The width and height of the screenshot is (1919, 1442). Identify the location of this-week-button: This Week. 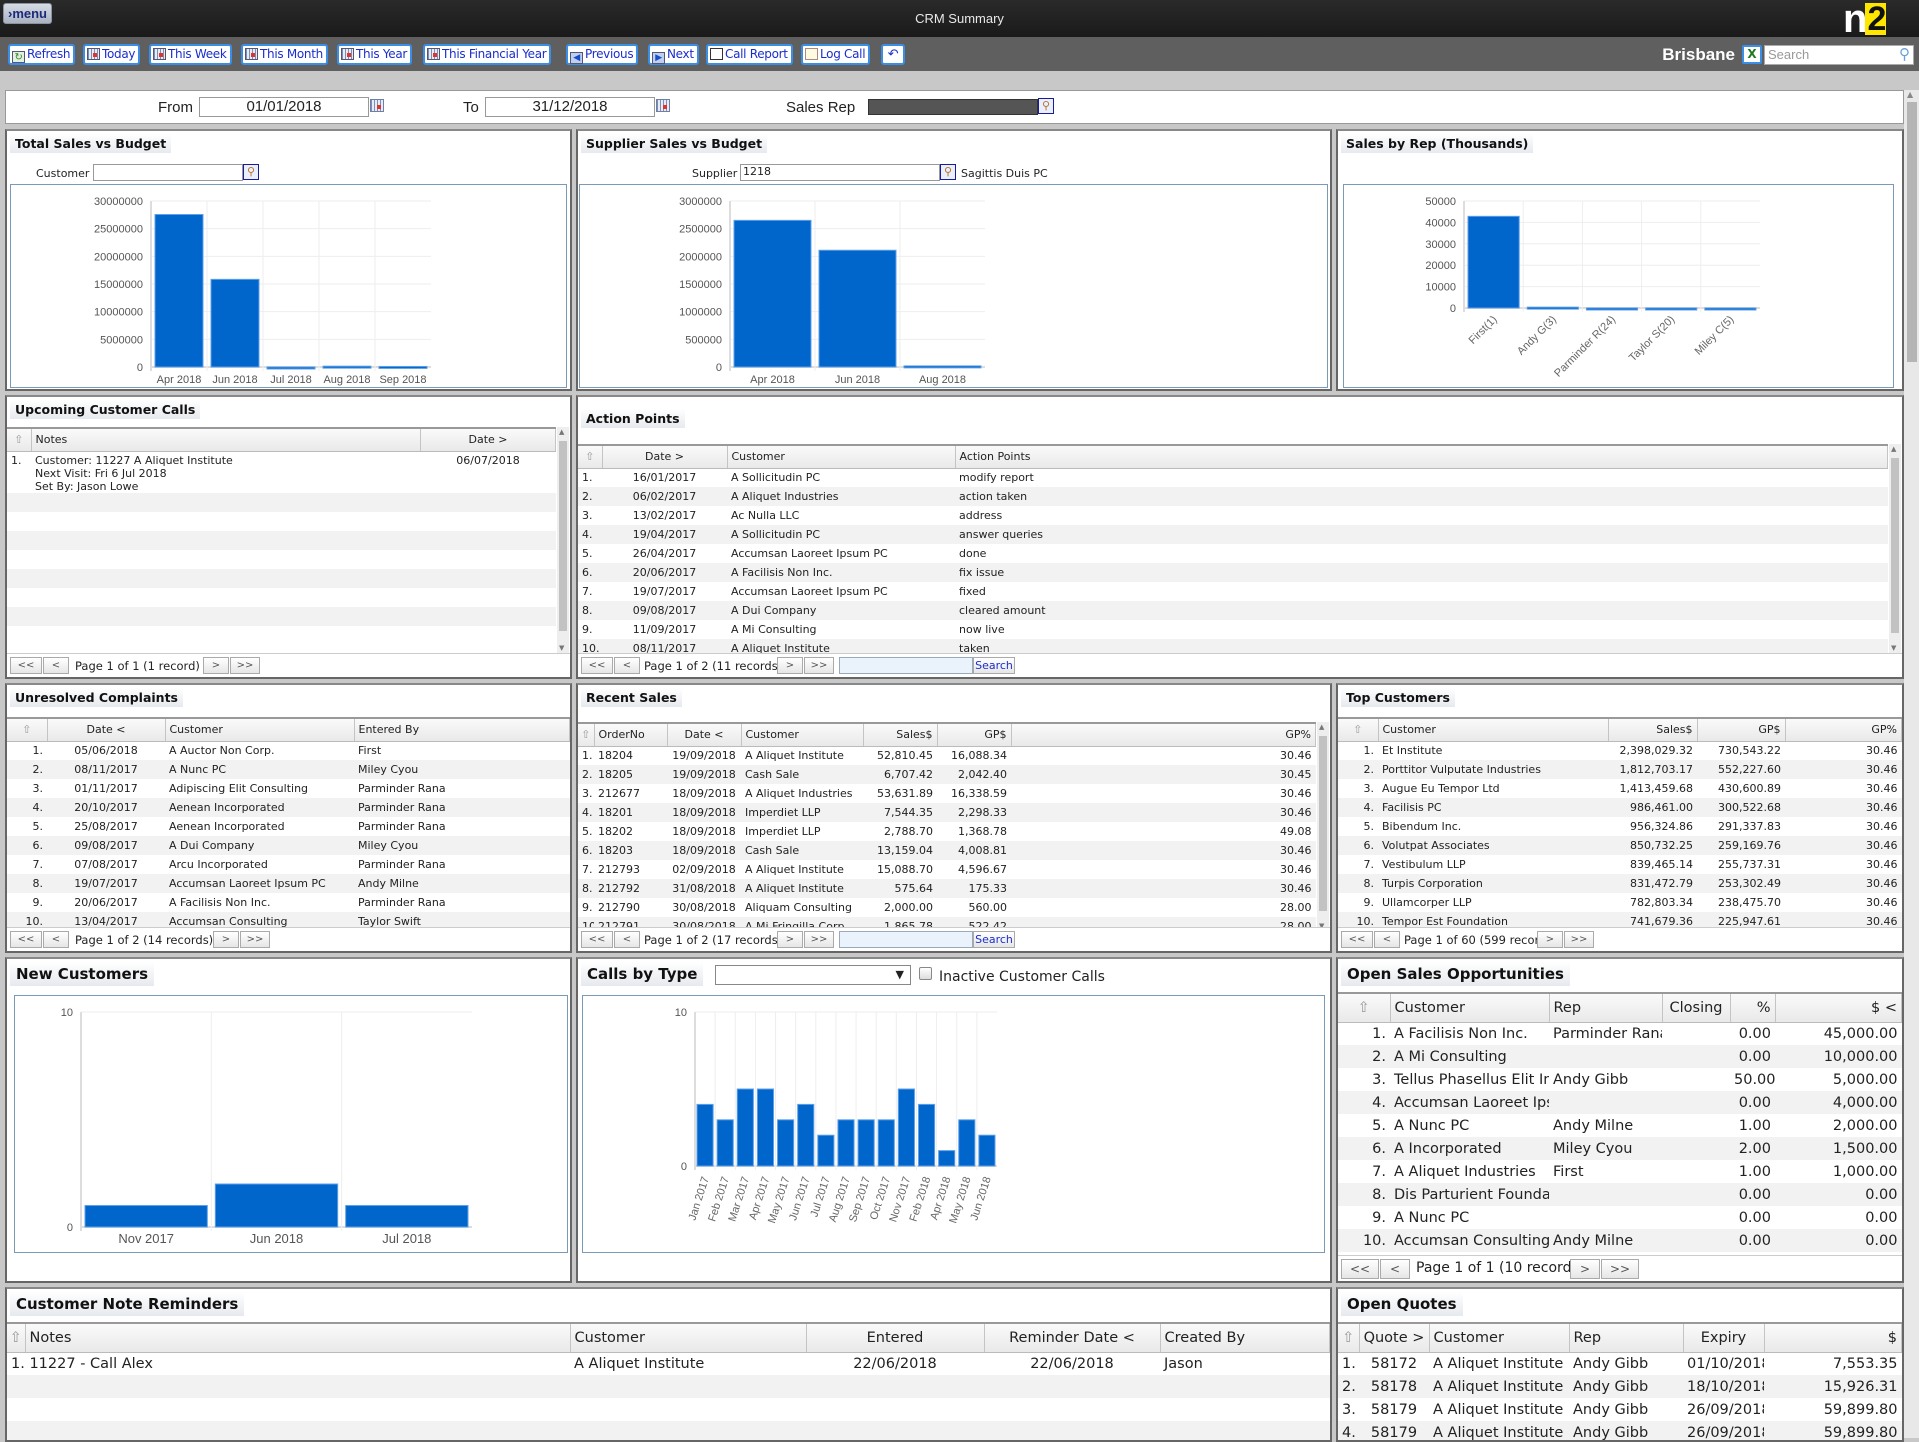
(190, 54).